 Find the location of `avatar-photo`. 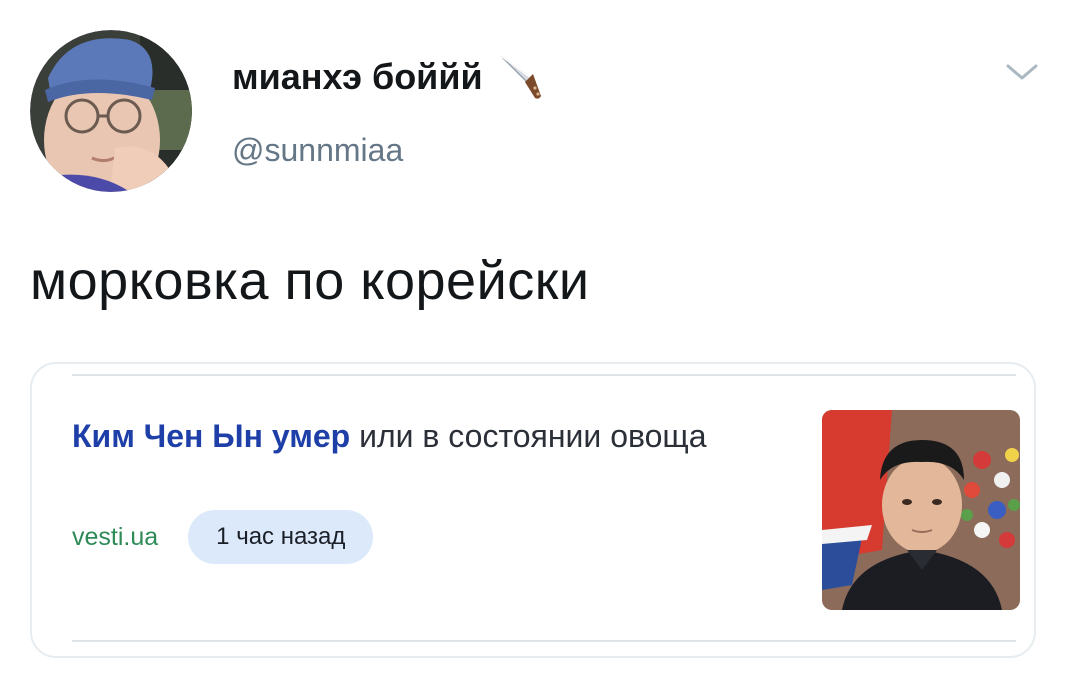

avatar-photo is located at coordinates (111, 111).